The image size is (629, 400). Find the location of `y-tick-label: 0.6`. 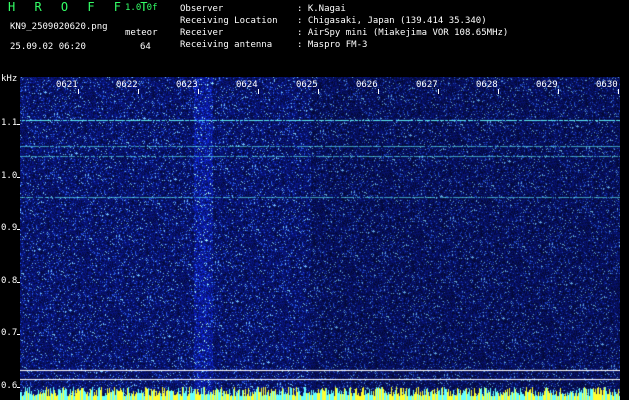

y-tick-label: 0.6 is located at coordinates (9, 385).